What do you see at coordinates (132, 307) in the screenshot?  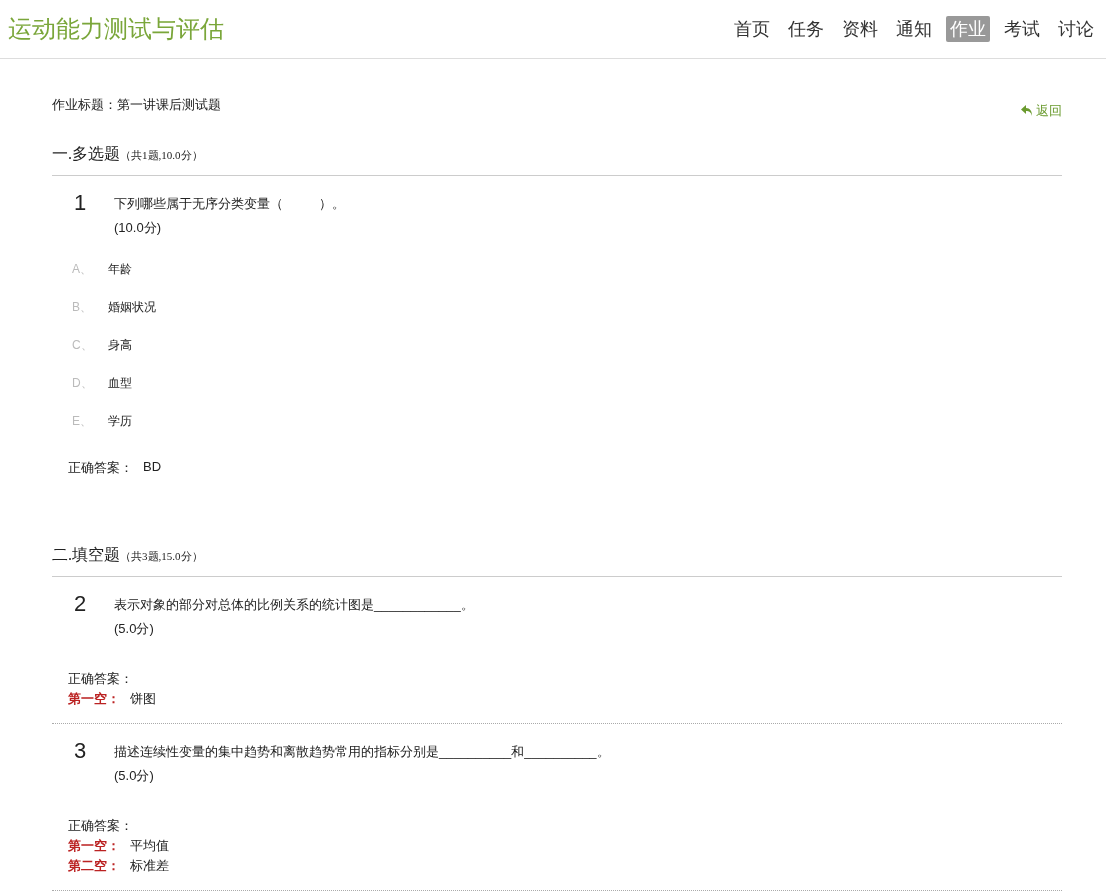 I see `option-text: 婚姻状况` at bounding box center [132, 307].